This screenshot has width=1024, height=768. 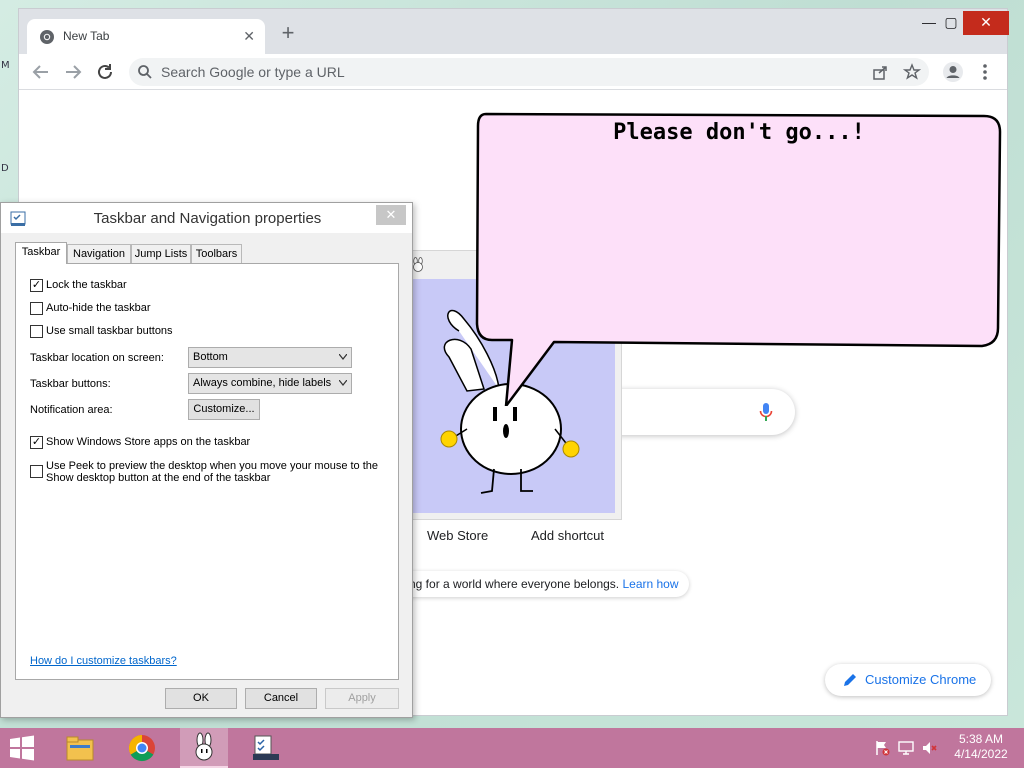 I want to click on volume-muted-icon, so click(x=930, y=748).